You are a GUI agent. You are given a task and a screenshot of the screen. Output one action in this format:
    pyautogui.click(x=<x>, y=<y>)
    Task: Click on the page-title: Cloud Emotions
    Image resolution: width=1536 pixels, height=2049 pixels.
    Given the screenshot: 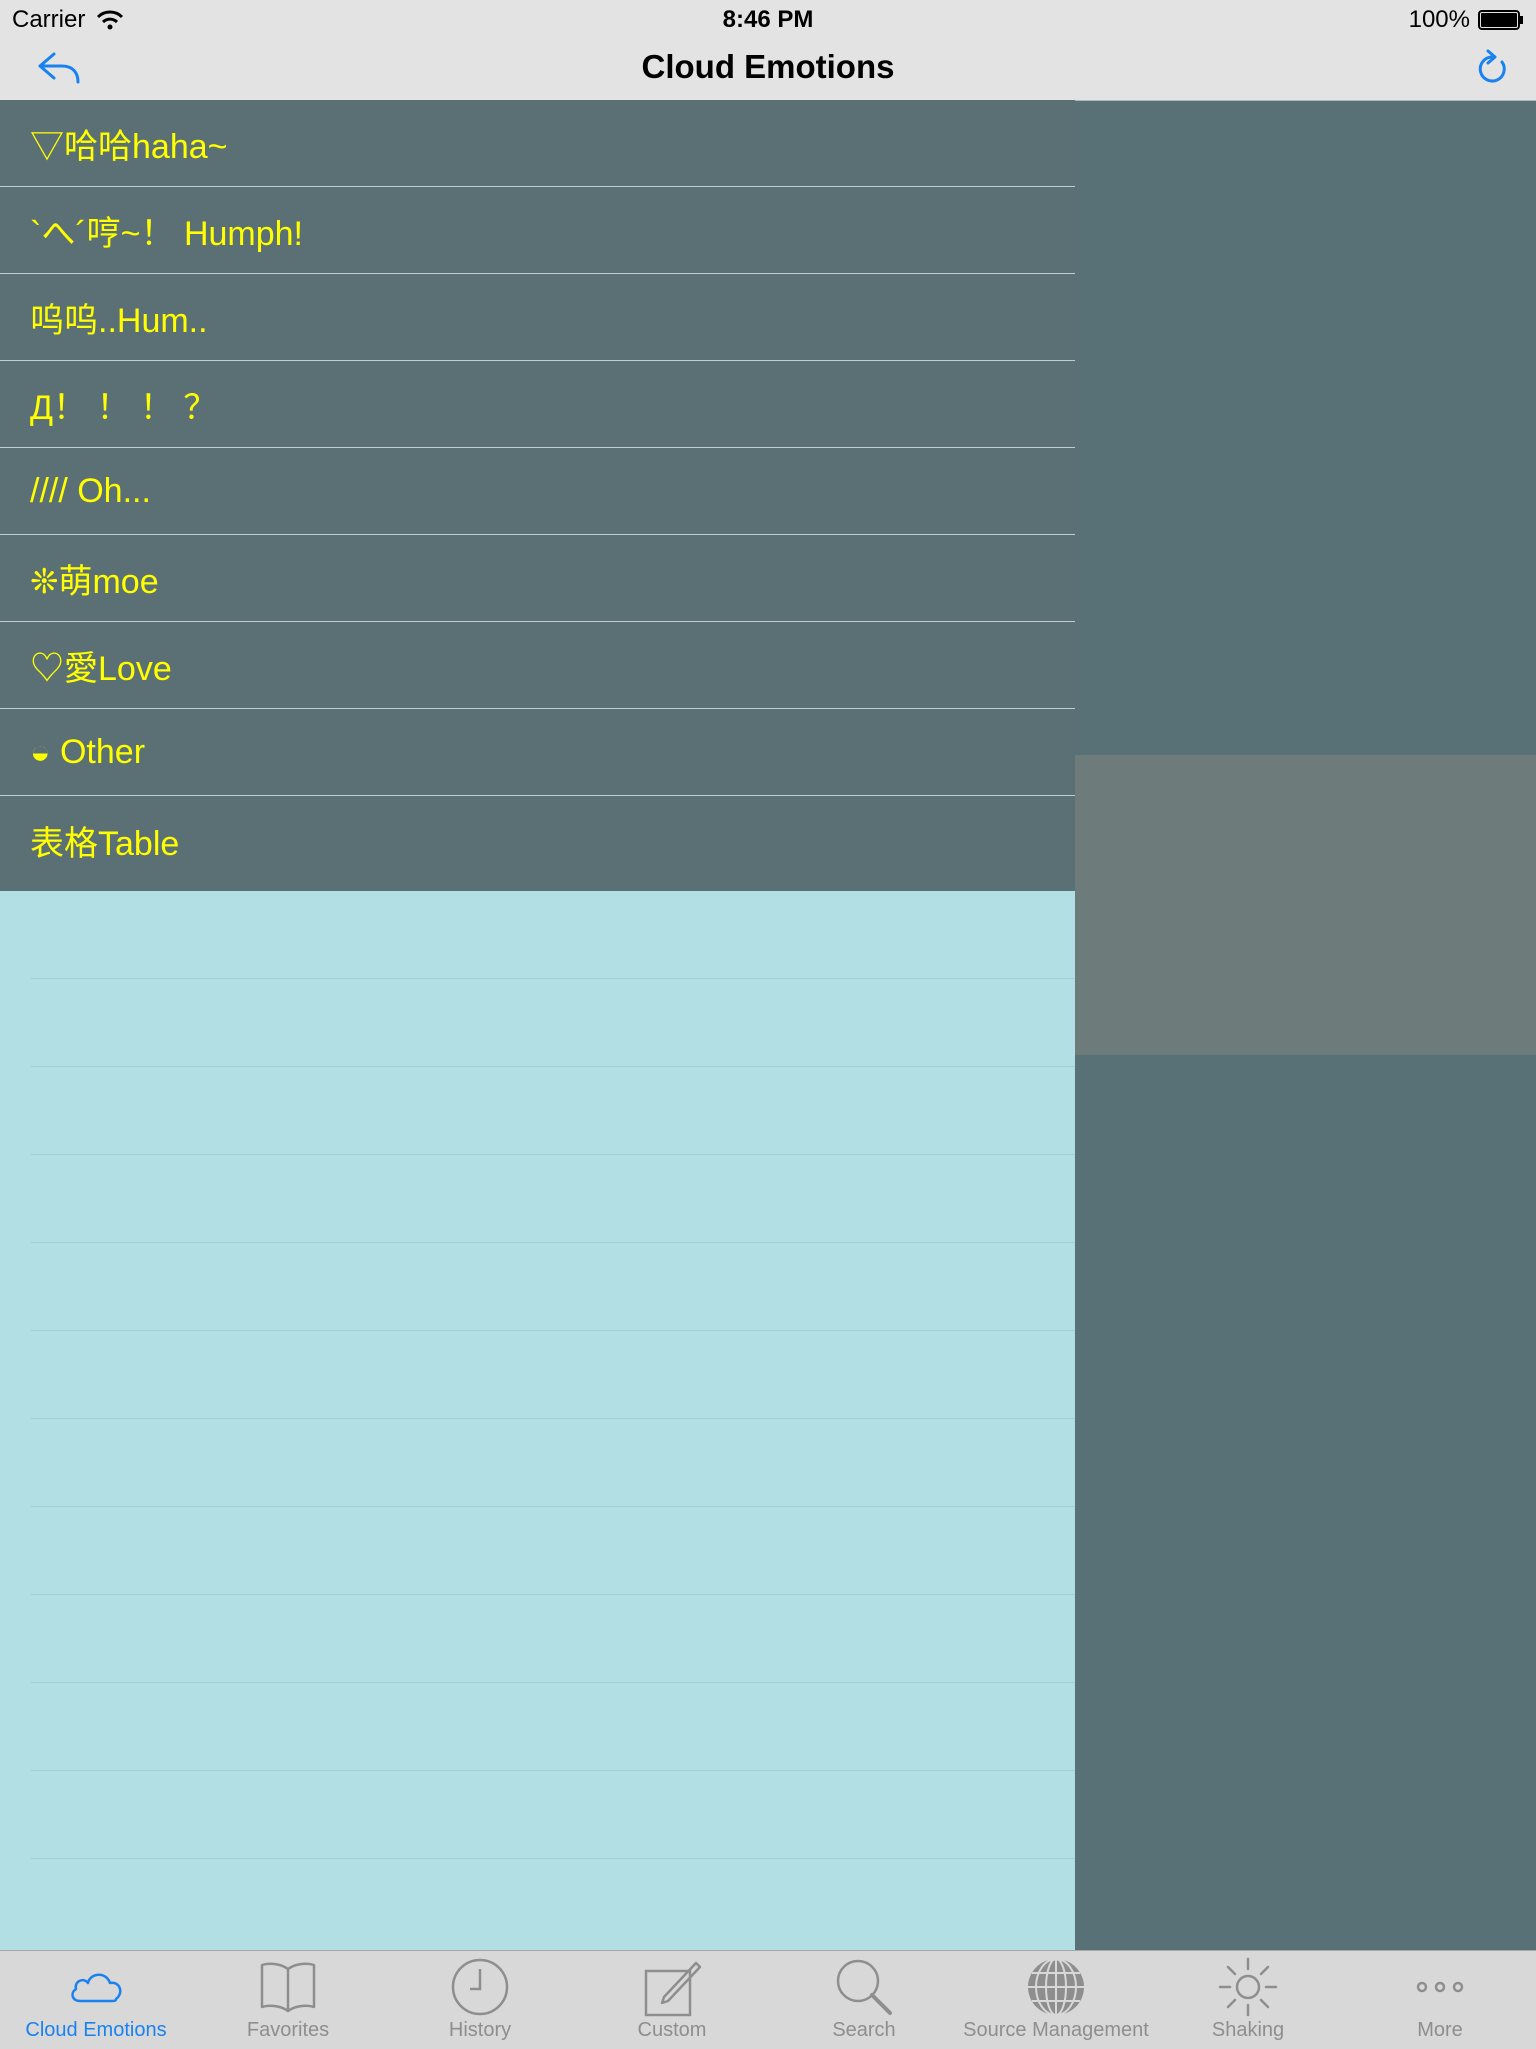 What is the action you would take?
    pyautogui.click(x=768, y=66)
    